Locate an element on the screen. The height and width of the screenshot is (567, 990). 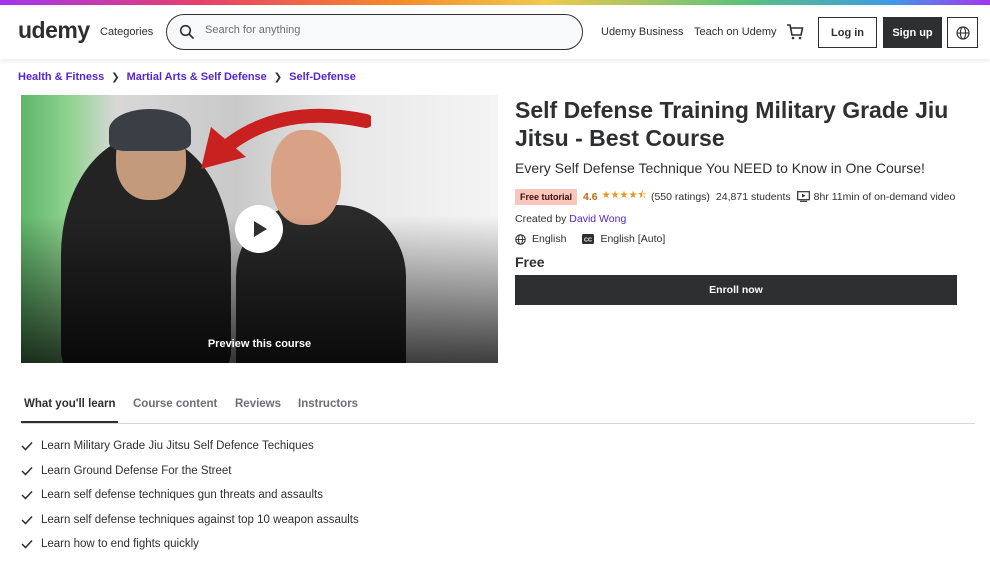
active-tab-indicator is located at coordinates (69, 422).